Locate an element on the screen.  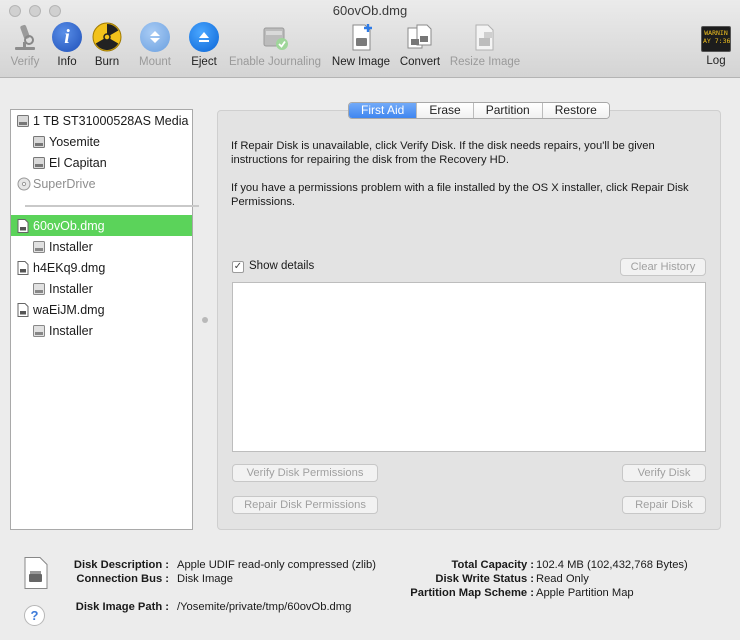
info-icon: i is located at coordinates (67, 37).